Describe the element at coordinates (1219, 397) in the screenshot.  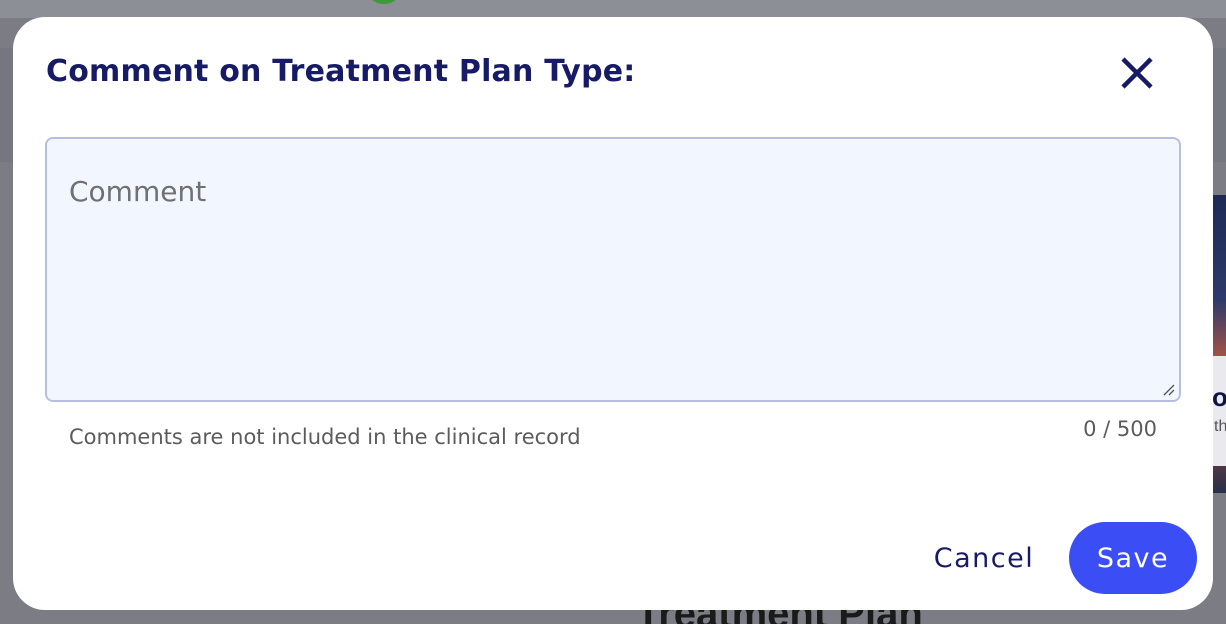
I see `background-card-title: o` at that location.